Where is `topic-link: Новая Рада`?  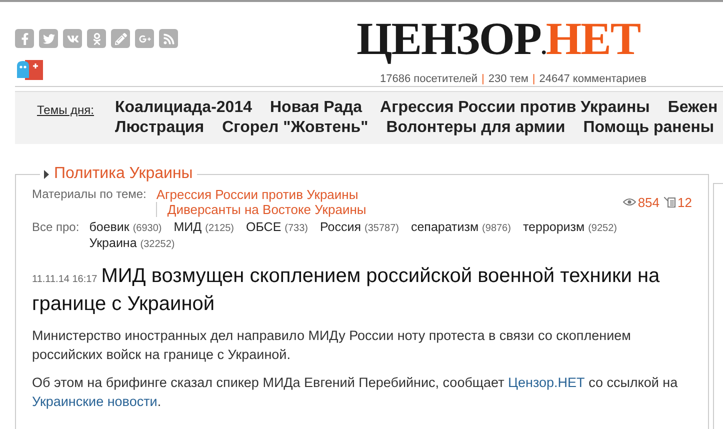 topic-link: Новая Рада is located at coordinates (316, 108).